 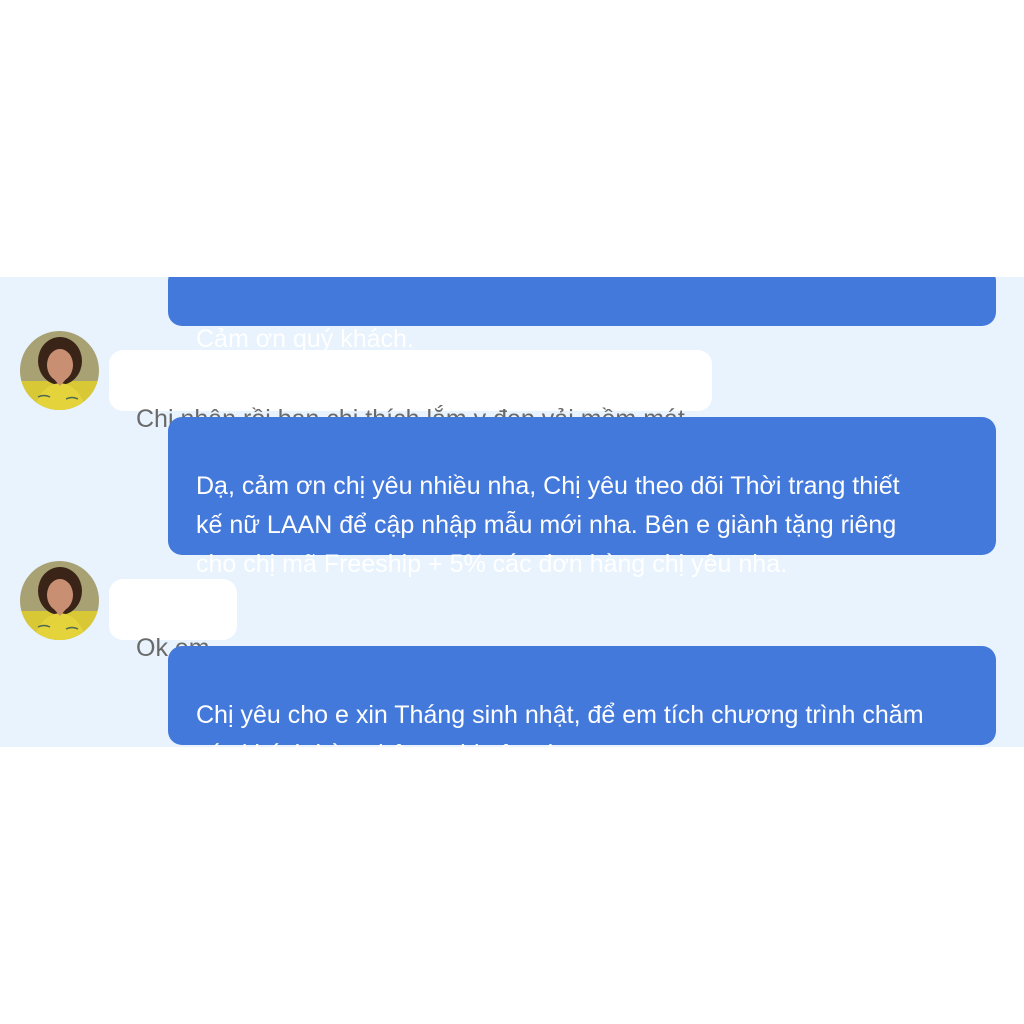 I want to click on message-bubble-incoming: Ok em, so click(x=173, y=620).